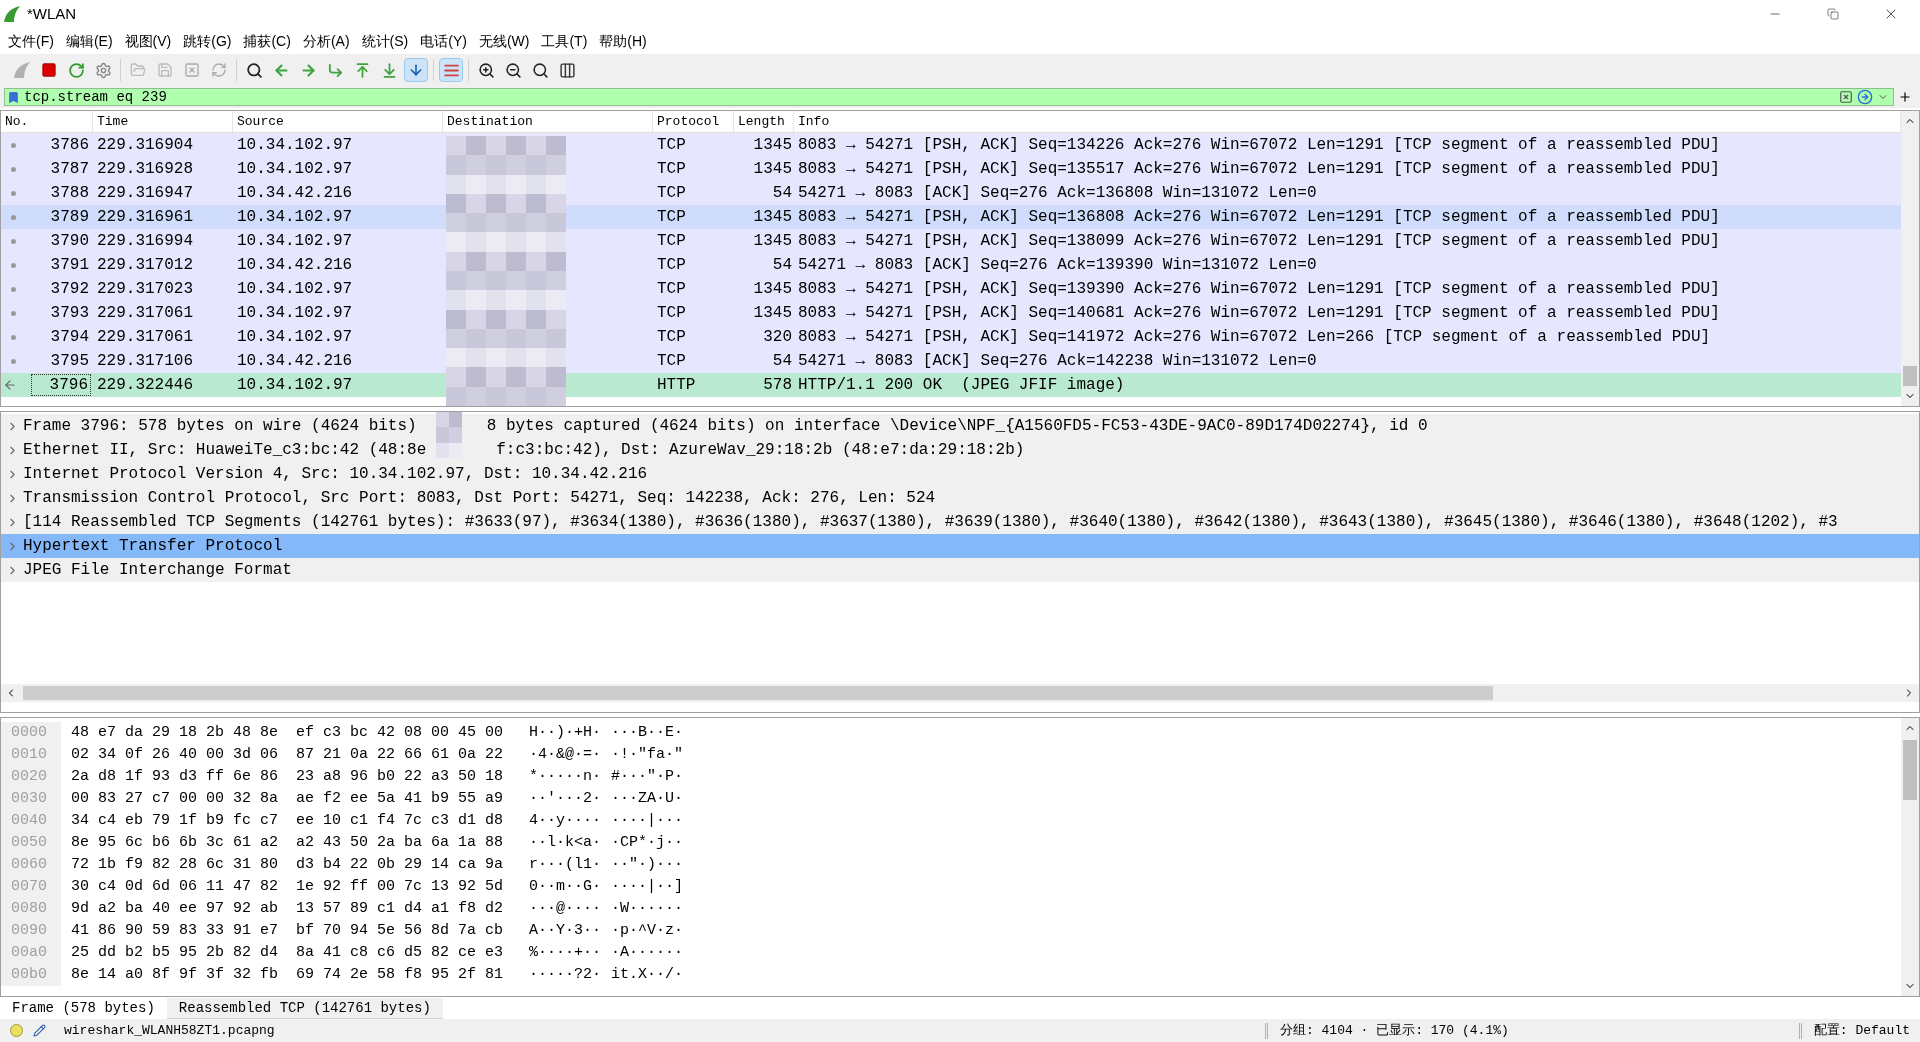  I want to click on detail-row: Internet Protocol Version 4, Src: 10.34.102.97, Dst: 10.34.42.216, so click(960, 474).